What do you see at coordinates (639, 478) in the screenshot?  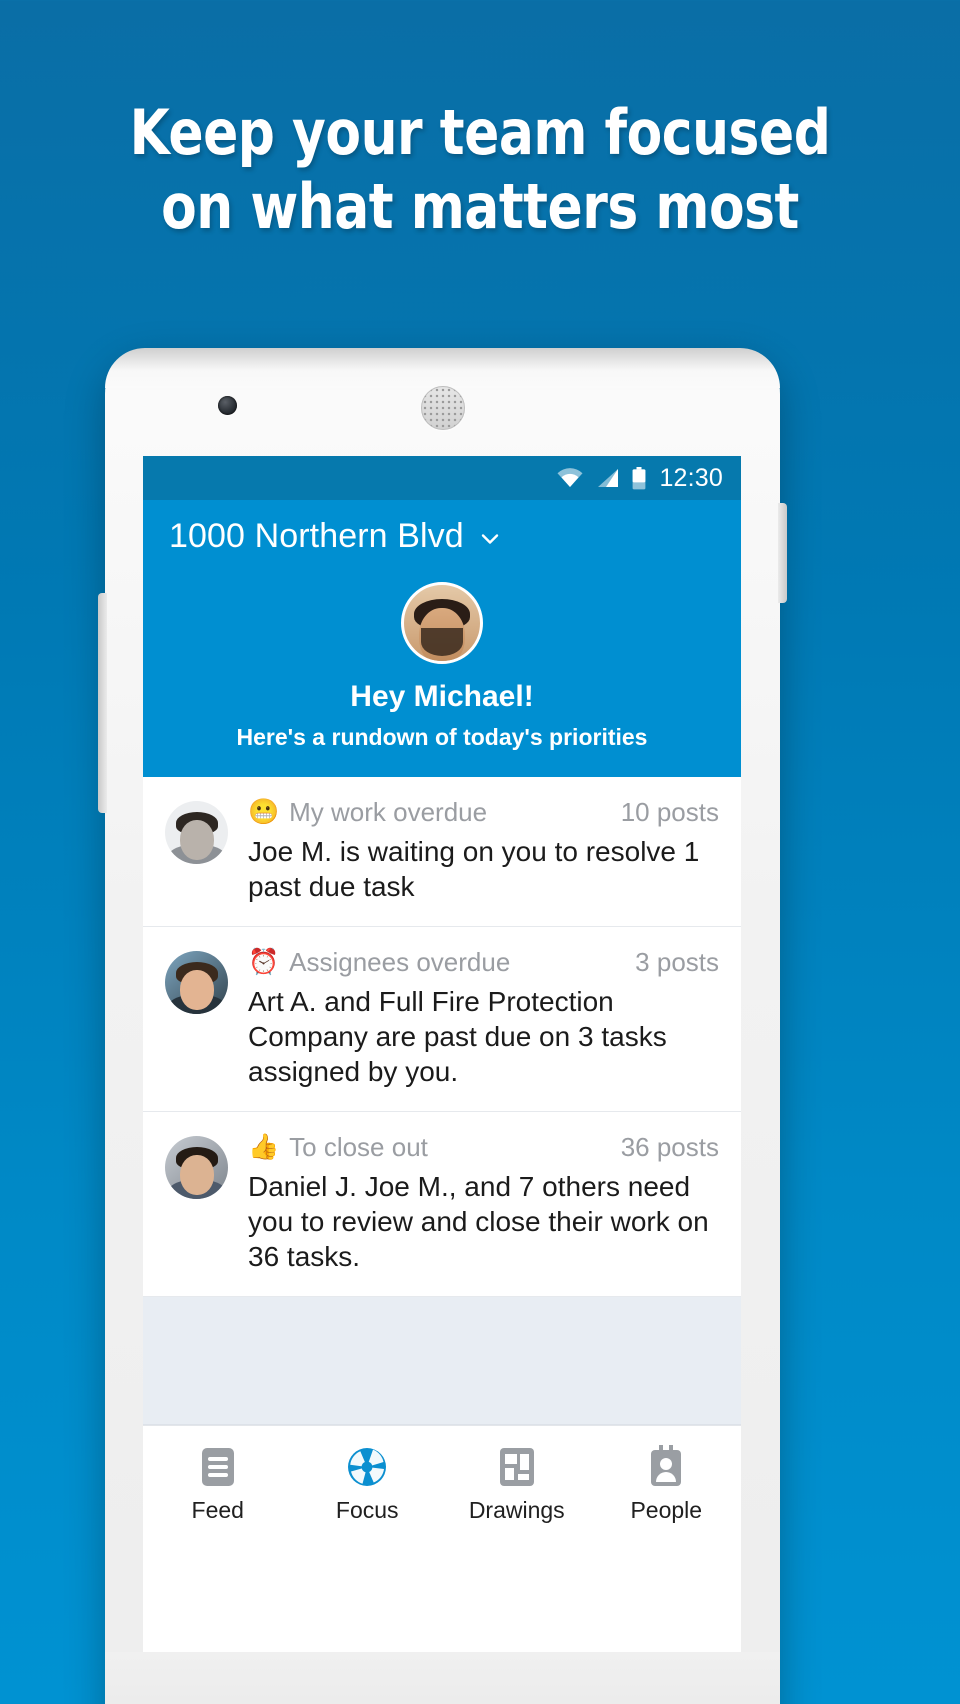 I see `battery-icon` at bounding box center [639, 478].